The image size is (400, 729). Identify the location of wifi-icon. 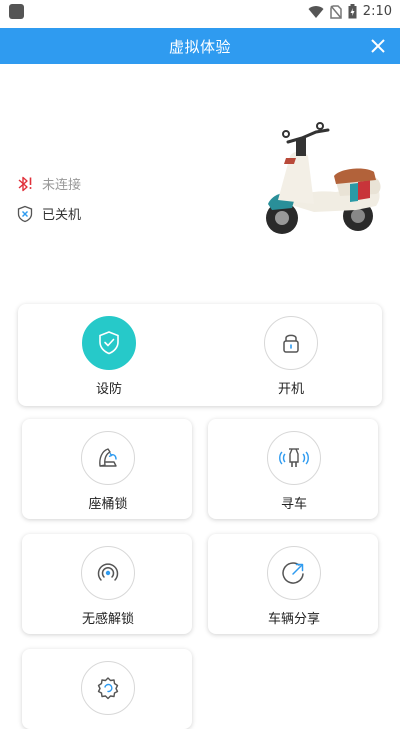
(316, 11).